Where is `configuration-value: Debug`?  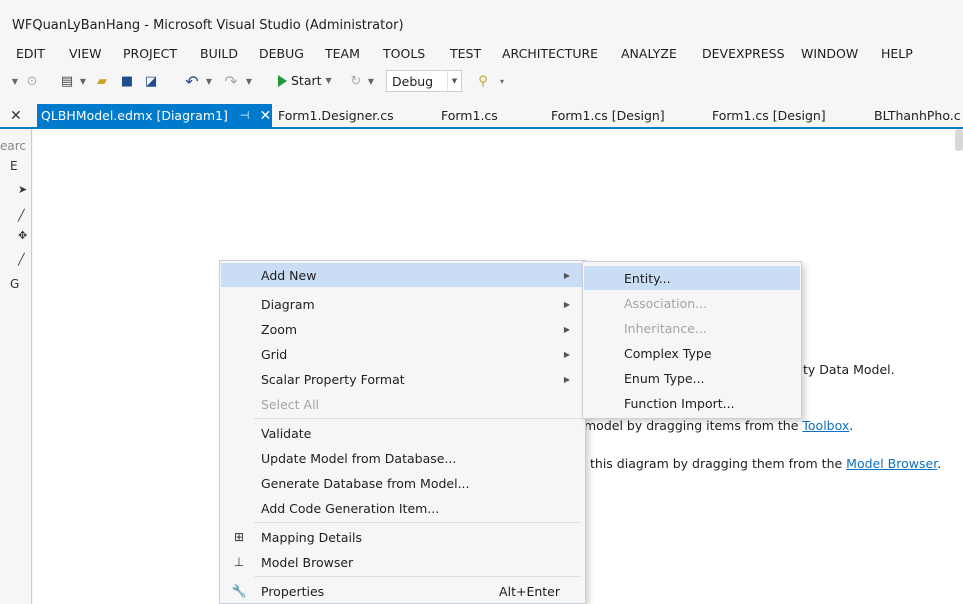 configuration-value: Debug is located at coordinates (413, 81).